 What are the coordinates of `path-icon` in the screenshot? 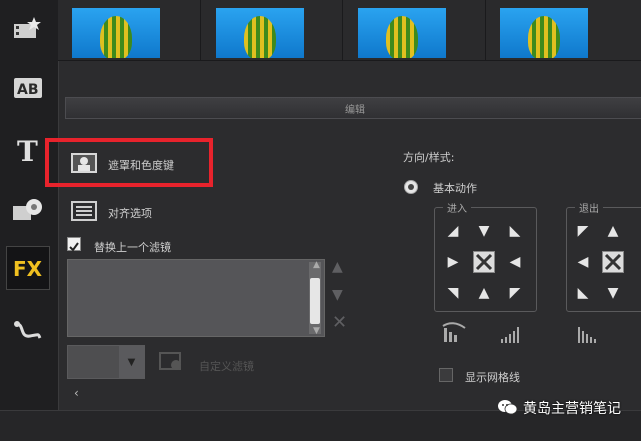 It's located at (28, 330).